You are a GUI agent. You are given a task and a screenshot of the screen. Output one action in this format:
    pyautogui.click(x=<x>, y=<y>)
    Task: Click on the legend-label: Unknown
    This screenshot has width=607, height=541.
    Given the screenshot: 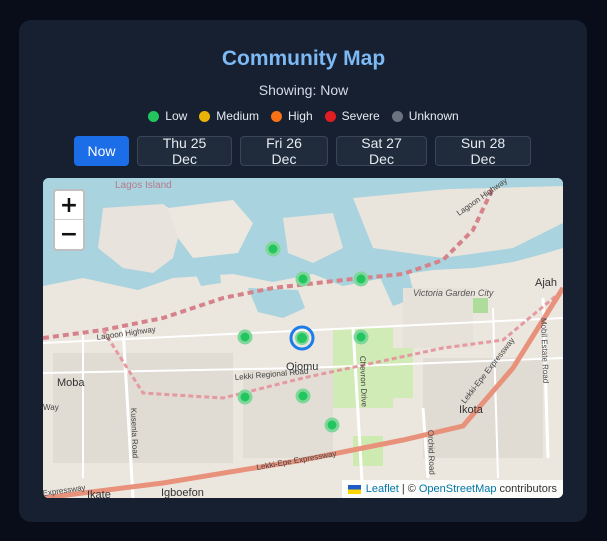 What is the action you would take?
    pyautogui.click(x=433, y=116)
    